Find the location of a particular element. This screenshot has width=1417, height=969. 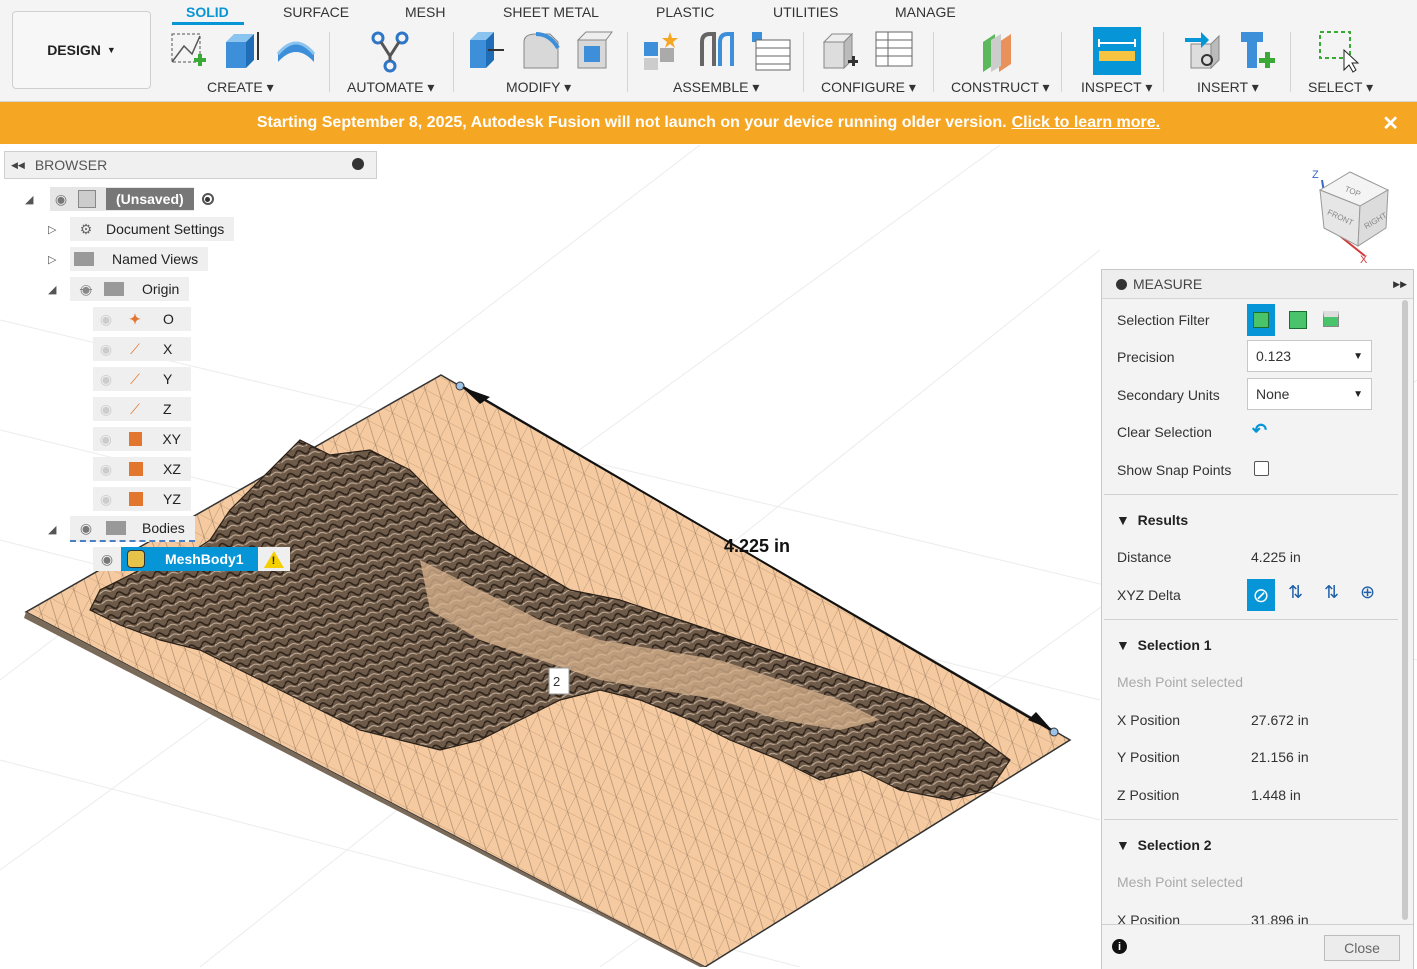

select-icon is located at coordinates (1338, 51).